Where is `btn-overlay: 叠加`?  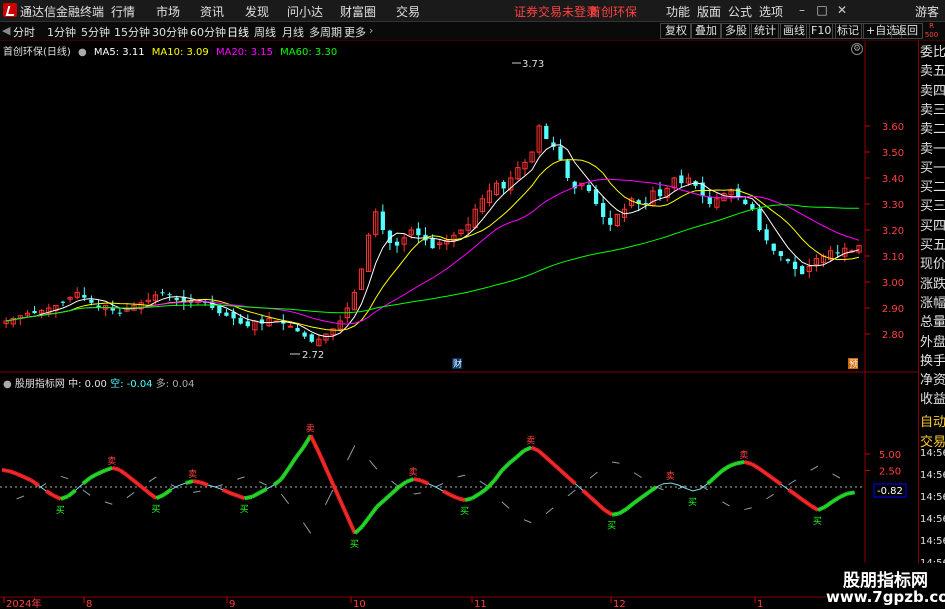 btn-overlay: 叠加 is located at coordinates (706, 31).